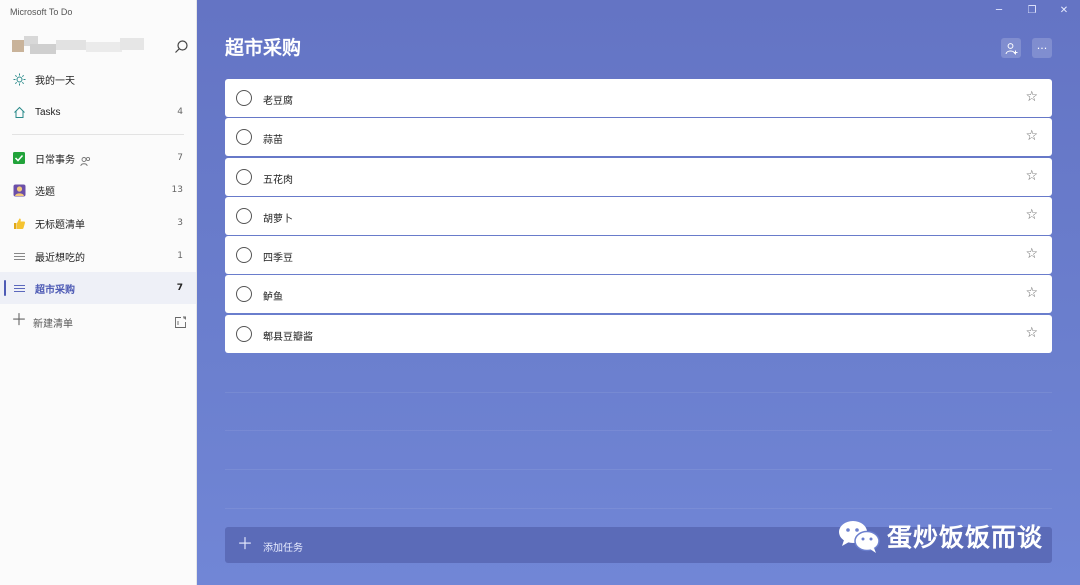 This screenshot has width=1080, height=585. I want to click on task-row: 四季豆 ☆, so click(638, 255).